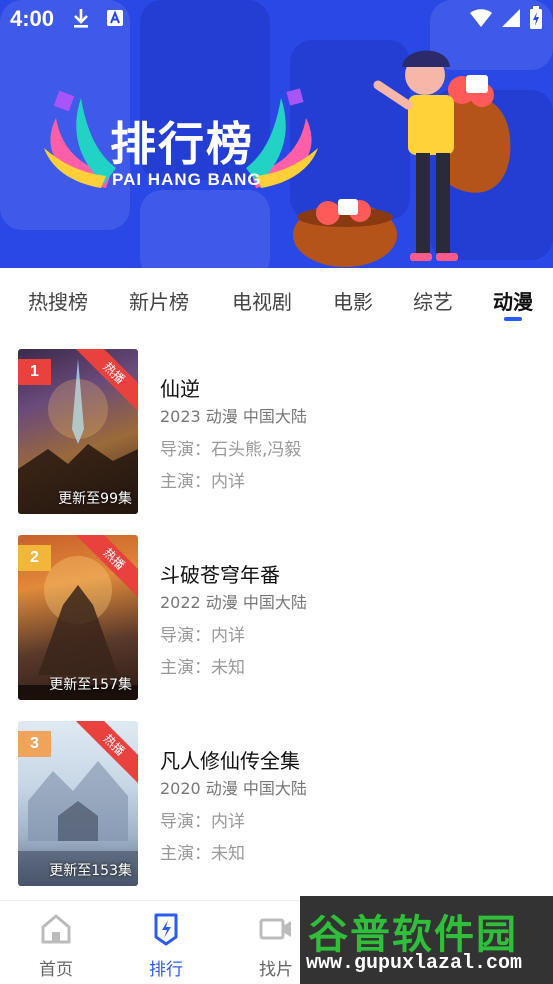 This screenshot has width=553, height=984. Describe the element at coordinates (511, 18) in the screenshot. I see `signal-icon` at that location.